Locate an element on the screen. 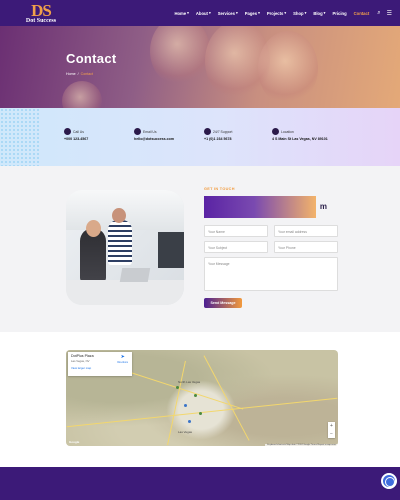  photo-laptop is located at coordinates (135, 275).